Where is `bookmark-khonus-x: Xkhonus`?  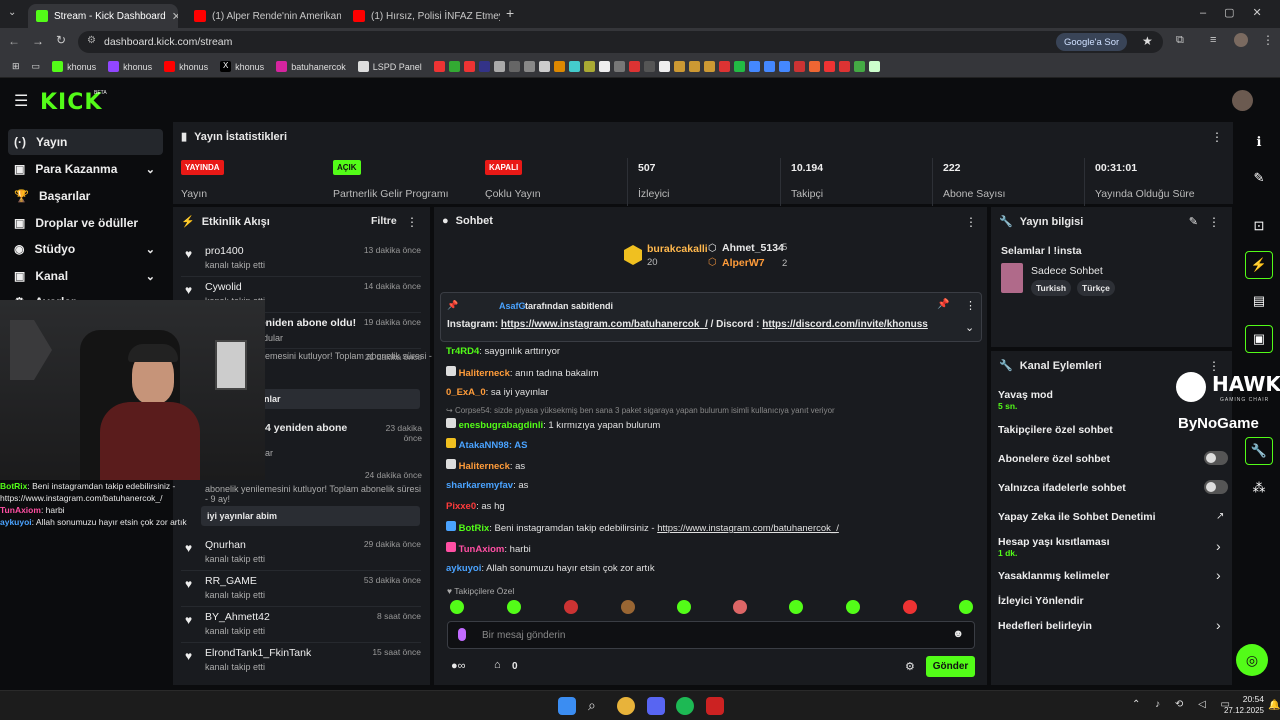 bookmark-khonus-x: Xkhonus is located at coordinates (242, 66).